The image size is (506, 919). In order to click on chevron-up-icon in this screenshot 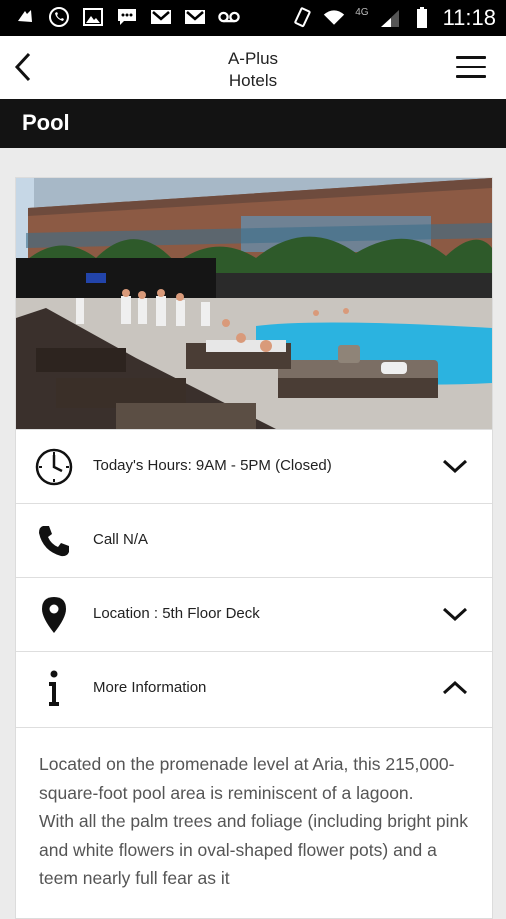, I will do `click(455, 688)`.